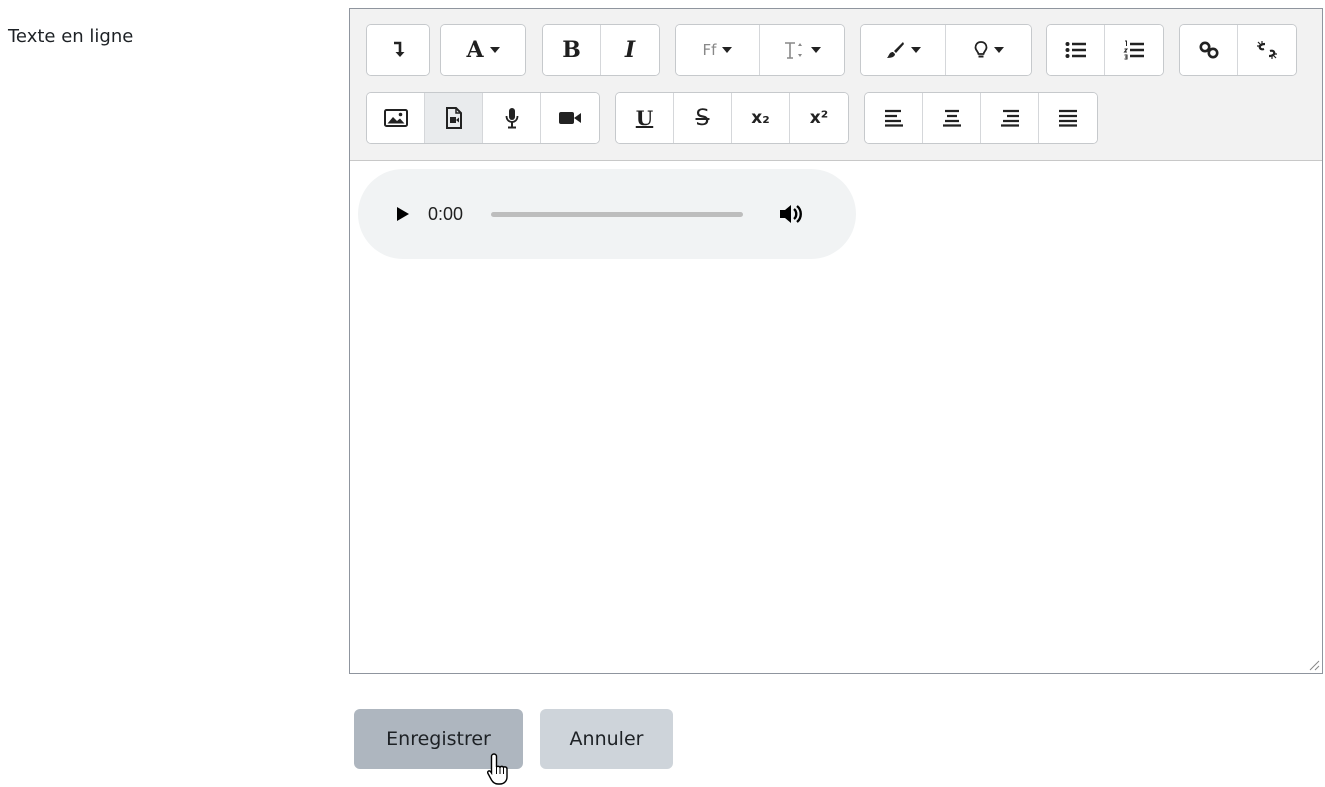  I want to click on resize-handle-icon, so click(1314, 665).